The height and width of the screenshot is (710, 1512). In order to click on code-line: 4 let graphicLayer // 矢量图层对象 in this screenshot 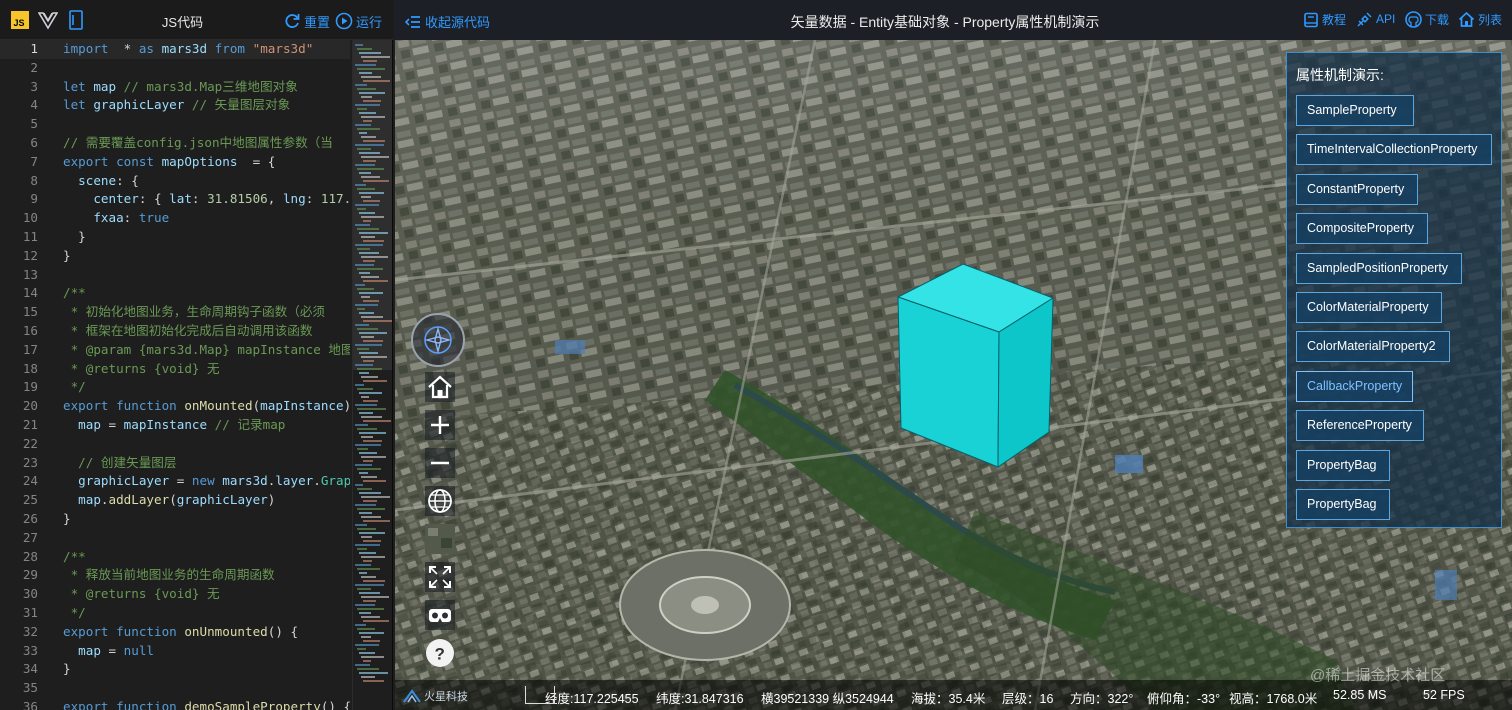, I will do `click(175, 105)`.